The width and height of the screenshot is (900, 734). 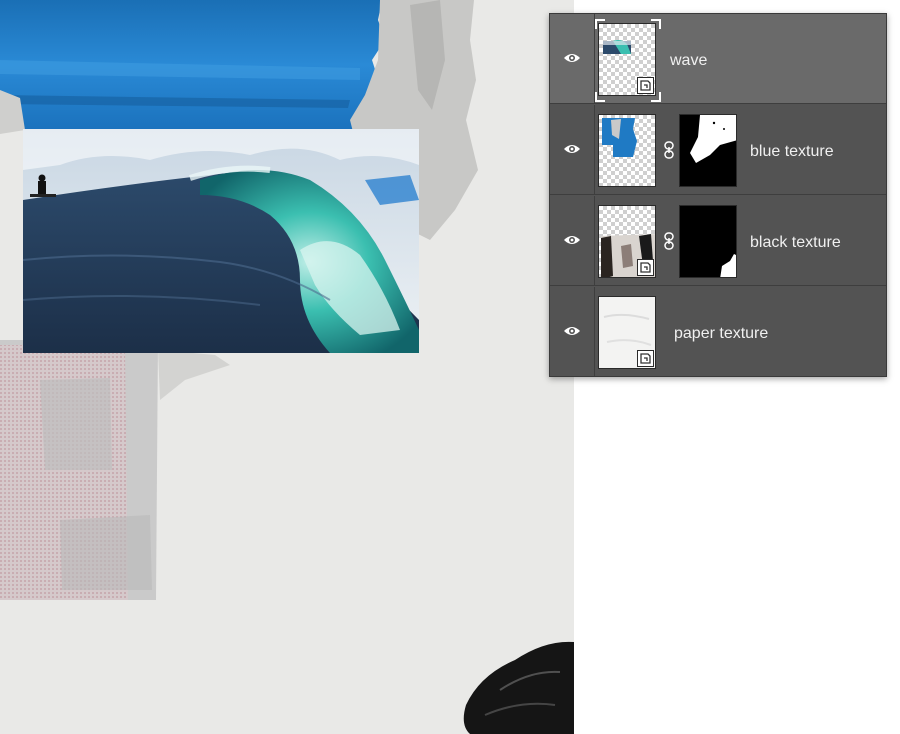 I want to click on blue-texture-thumbnail, so click(x=627, y=150).